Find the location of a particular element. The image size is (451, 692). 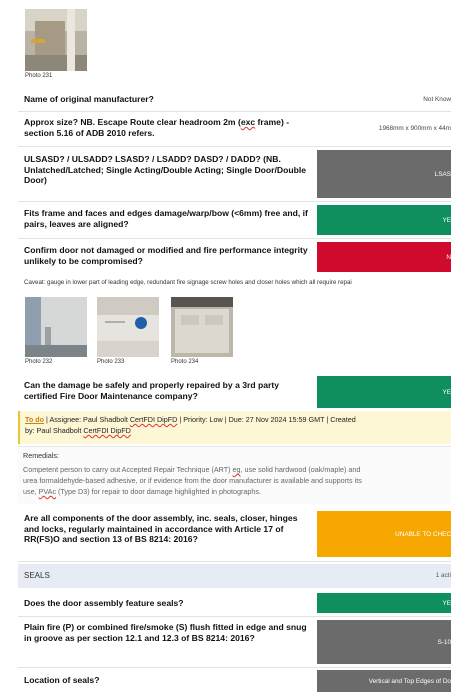

answer-not-damaged-label: N is located at coordinates (448, 257).